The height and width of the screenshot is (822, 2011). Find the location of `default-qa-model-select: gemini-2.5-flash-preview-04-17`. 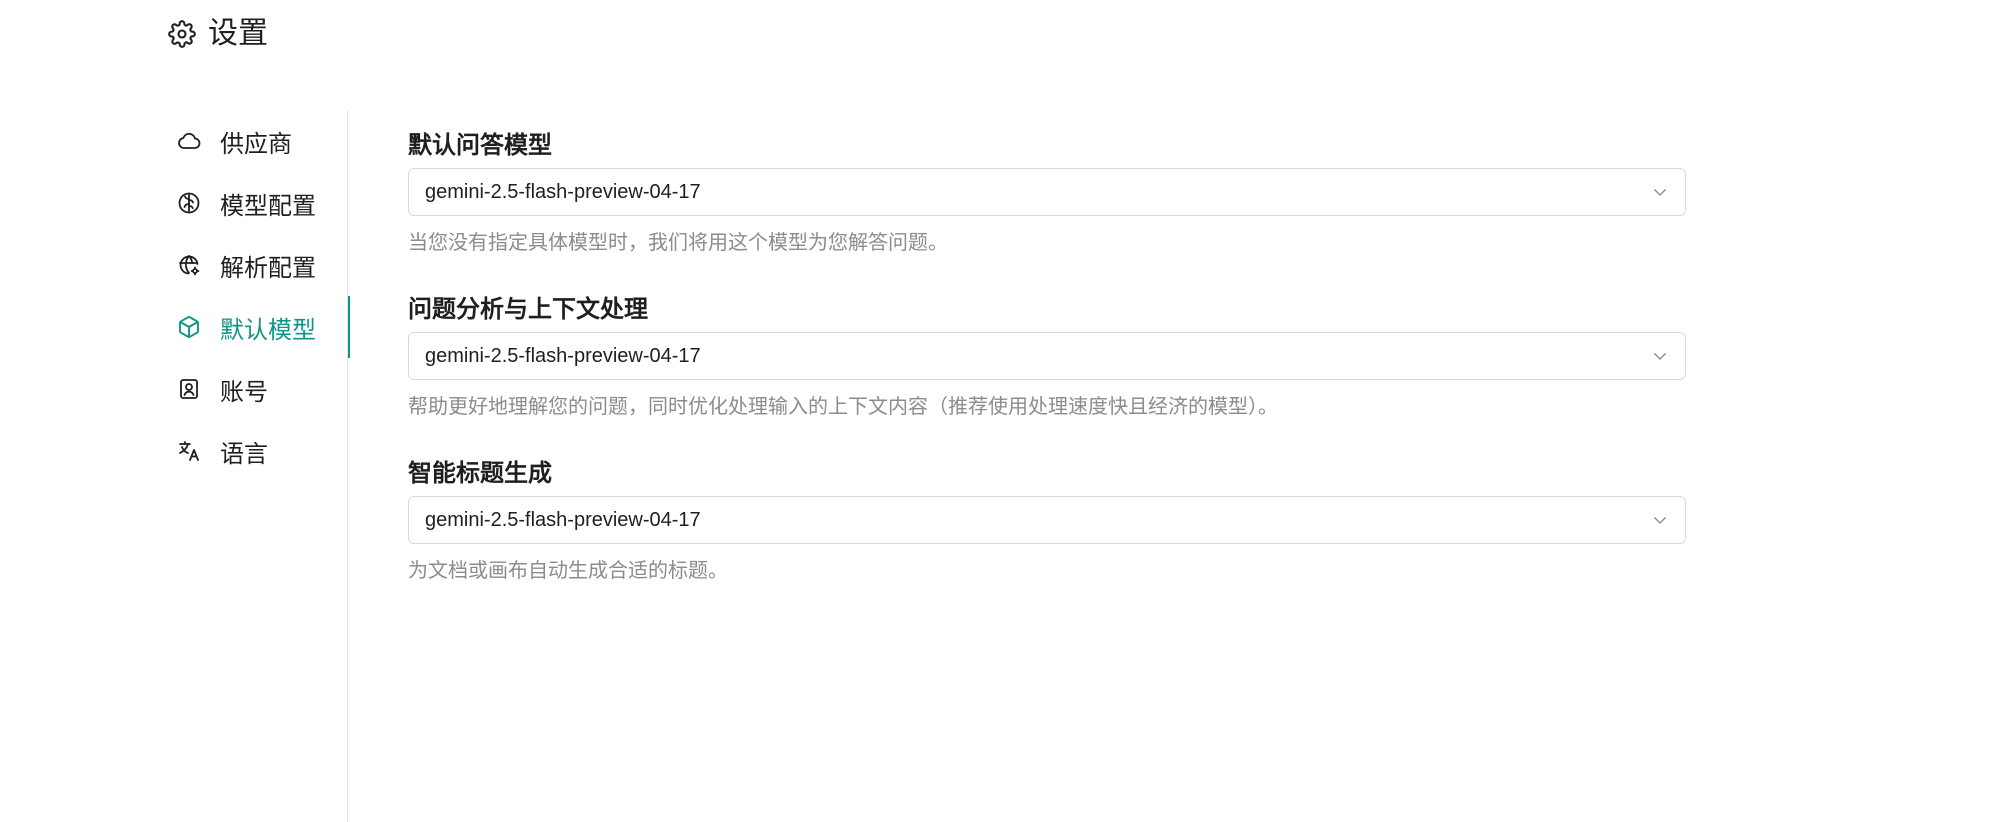

default-qa-model-select: gemini-2.5-flash-preview-04-17 is located at coordinates (1047, 192).